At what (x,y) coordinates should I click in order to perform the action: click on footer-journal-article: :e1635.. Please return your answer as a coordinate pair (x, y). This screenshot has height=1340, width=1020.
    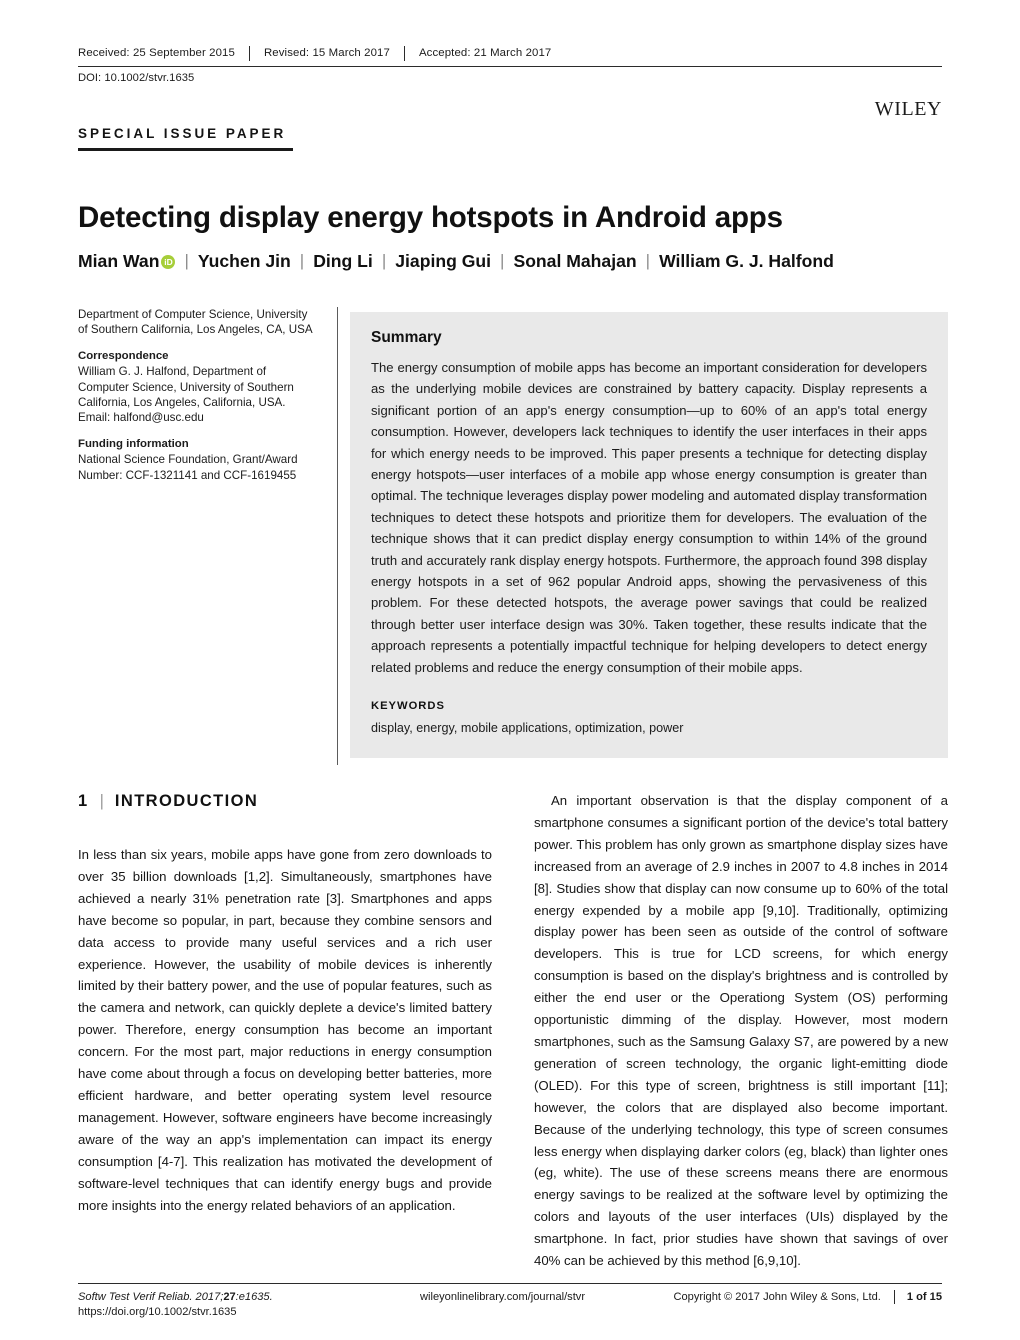
    Looking at the image, I should click on (254, 1297).